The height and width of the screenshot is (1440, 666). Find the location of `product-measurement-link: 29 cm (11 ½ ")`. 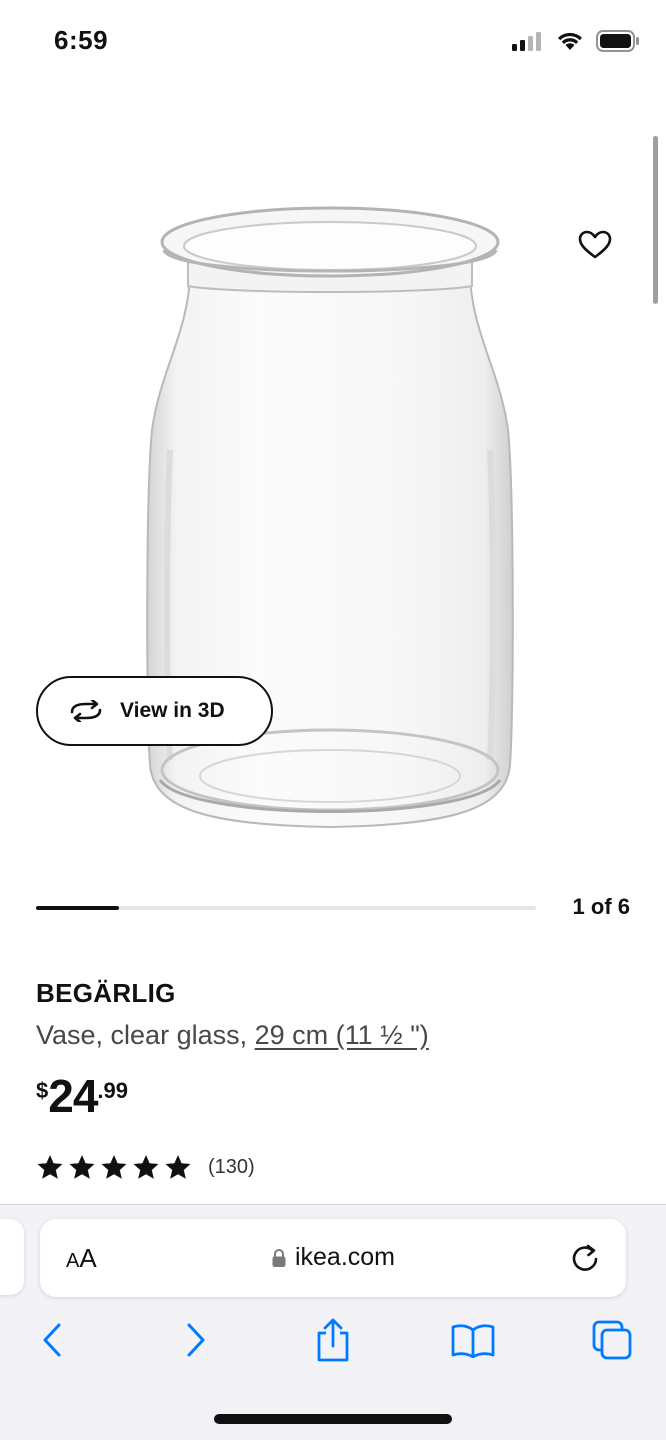

product-measurement-link: 29 cm (11 ½ ") is located at coordinates (342, 1035).